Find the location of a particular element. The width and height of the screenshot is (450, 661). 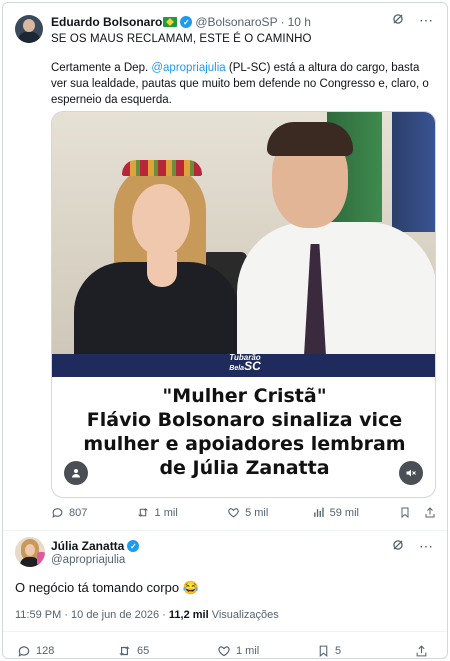

main-reply-button: 128 is located at coordinates (67, 651).